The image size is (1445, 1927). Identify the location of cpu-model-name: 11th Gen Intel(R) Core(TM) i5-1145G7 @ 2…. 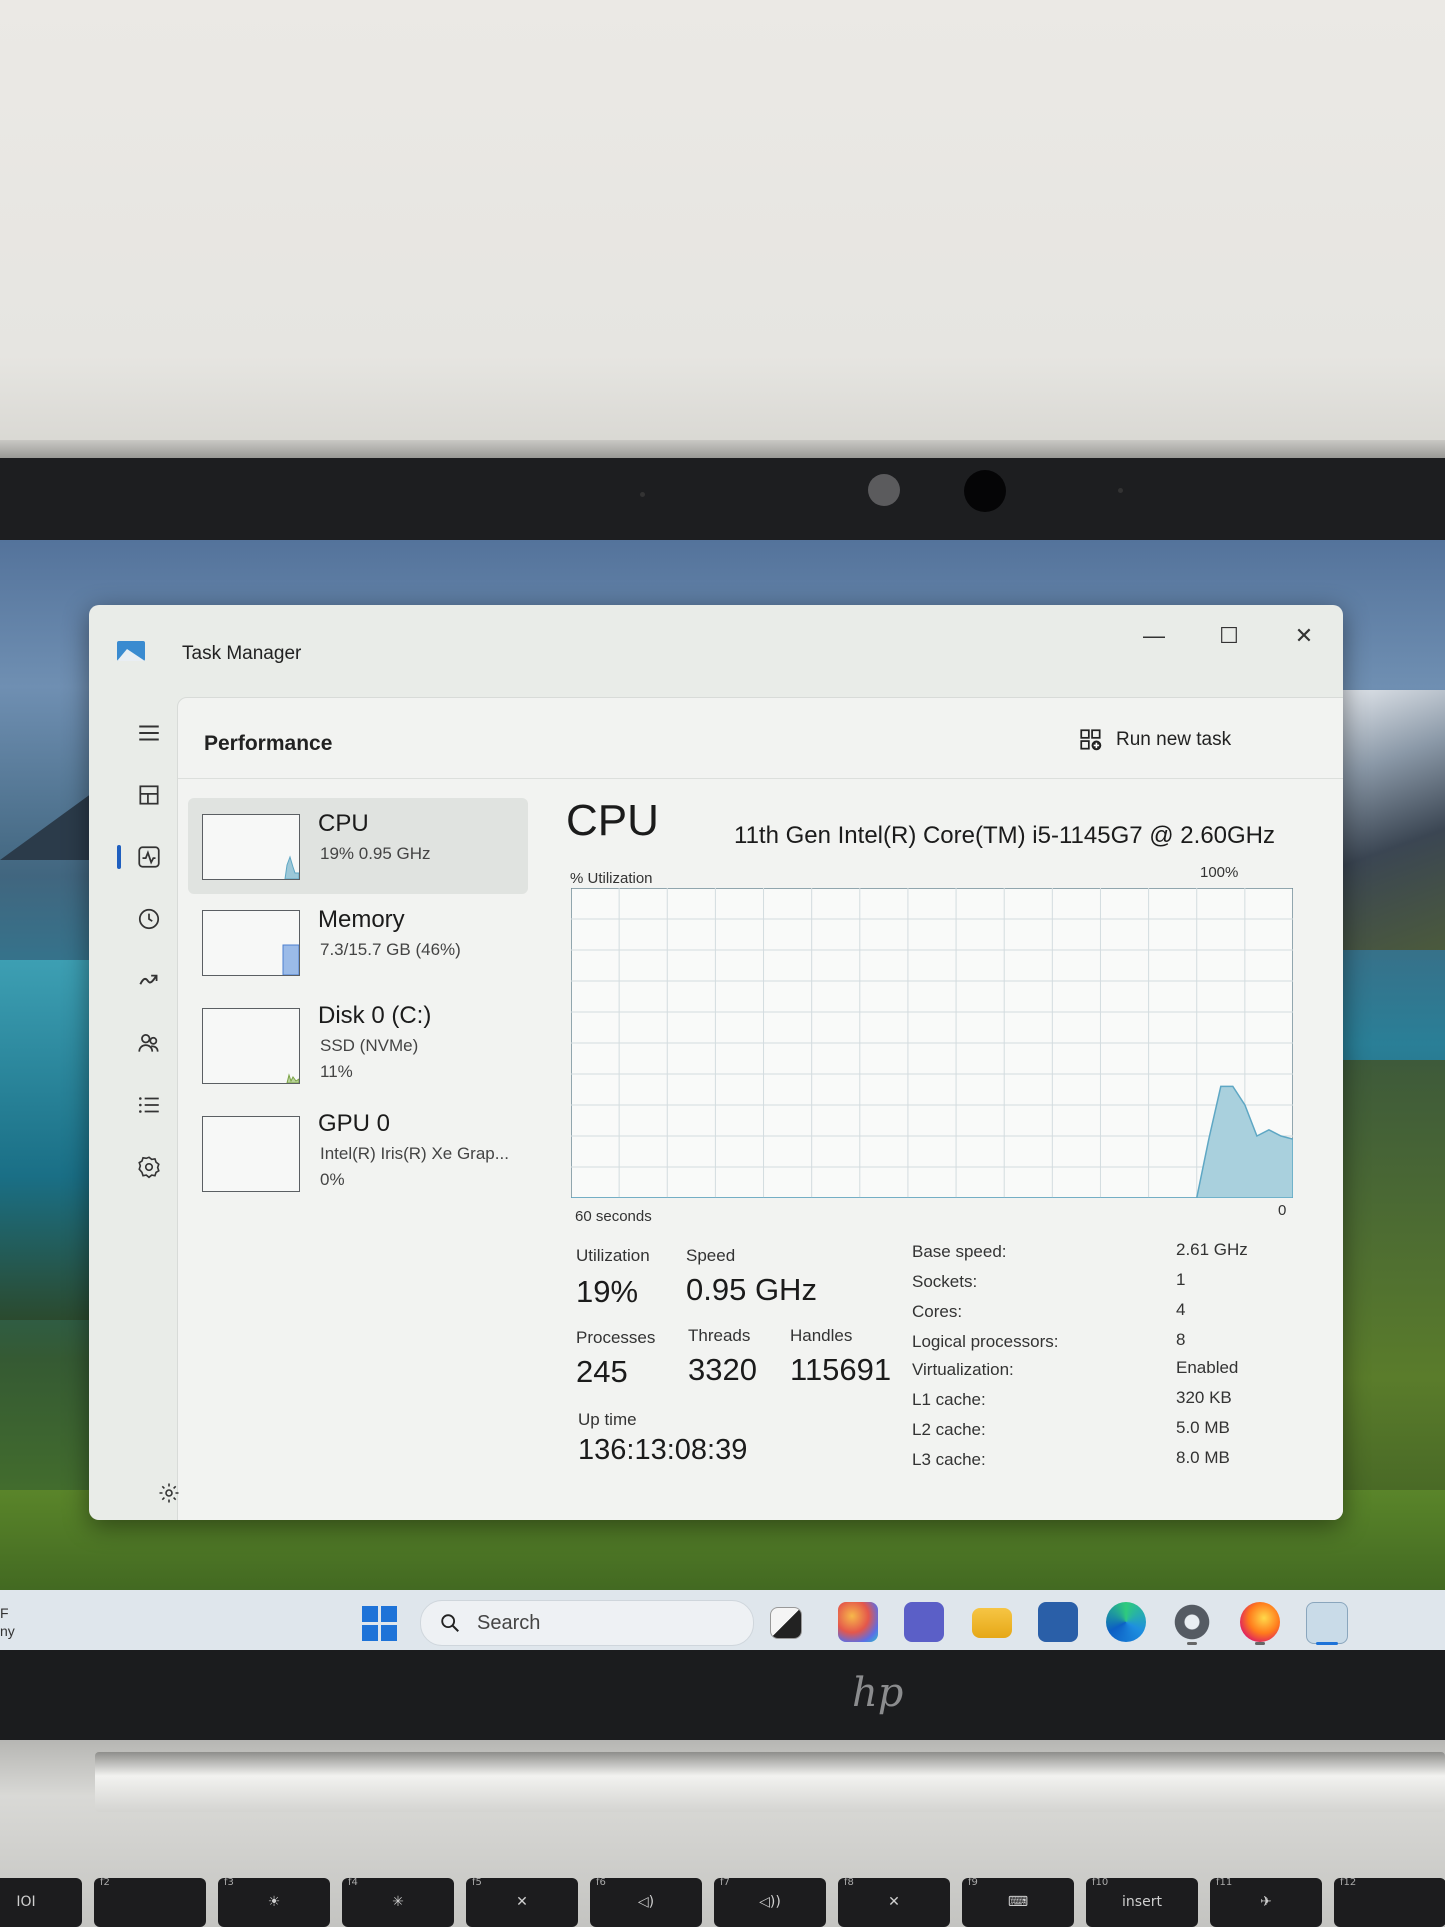
(1005, 835).